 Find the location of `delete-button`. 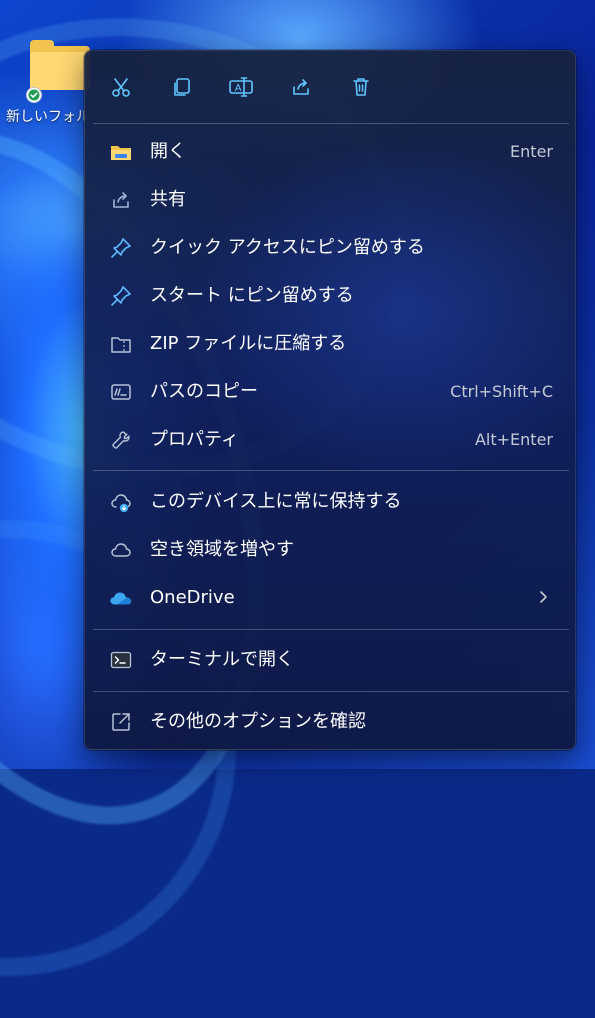

delete-button is located at coordinates (361, 89).